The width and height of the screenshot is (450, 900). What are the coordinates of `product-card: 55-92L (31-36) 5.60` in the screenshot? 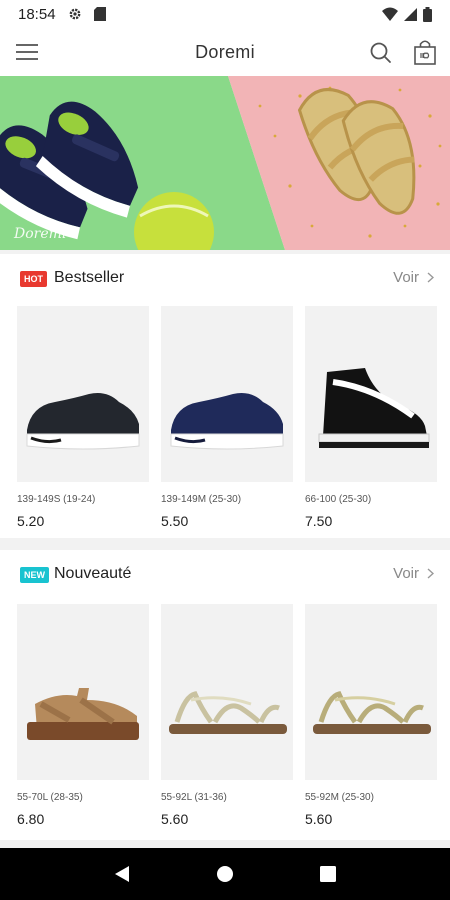 It's located at (227, 715).